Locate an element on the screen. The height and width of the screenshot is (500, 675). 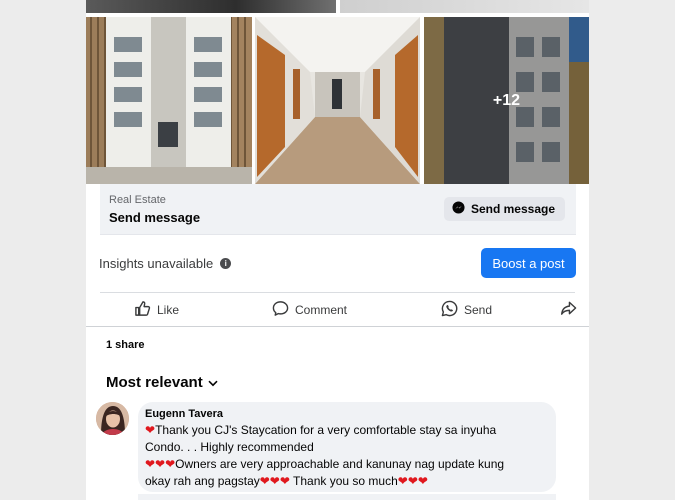
insights-label: Insights unavailable is located at coordinates (156, 263).